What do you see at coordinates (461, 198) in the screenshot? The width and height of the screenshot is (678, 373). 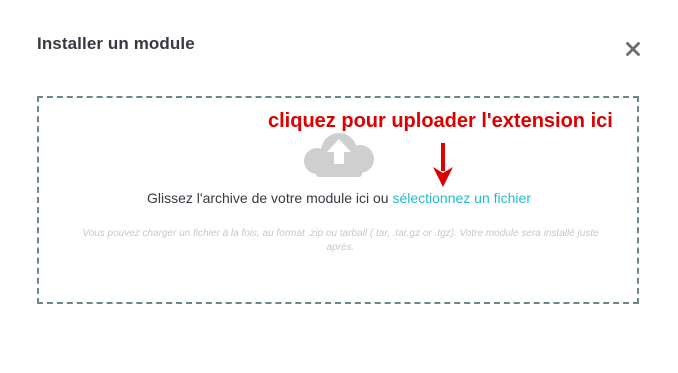 I see `select-file-link: sélectionnez un fichier` at bounding box center [461, 198].